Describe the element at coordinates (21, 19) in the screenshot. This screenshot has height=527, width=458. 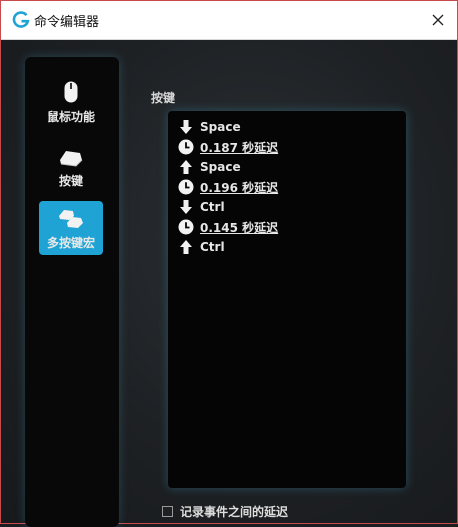
I see `logitech-g-logo-icon` at that location.